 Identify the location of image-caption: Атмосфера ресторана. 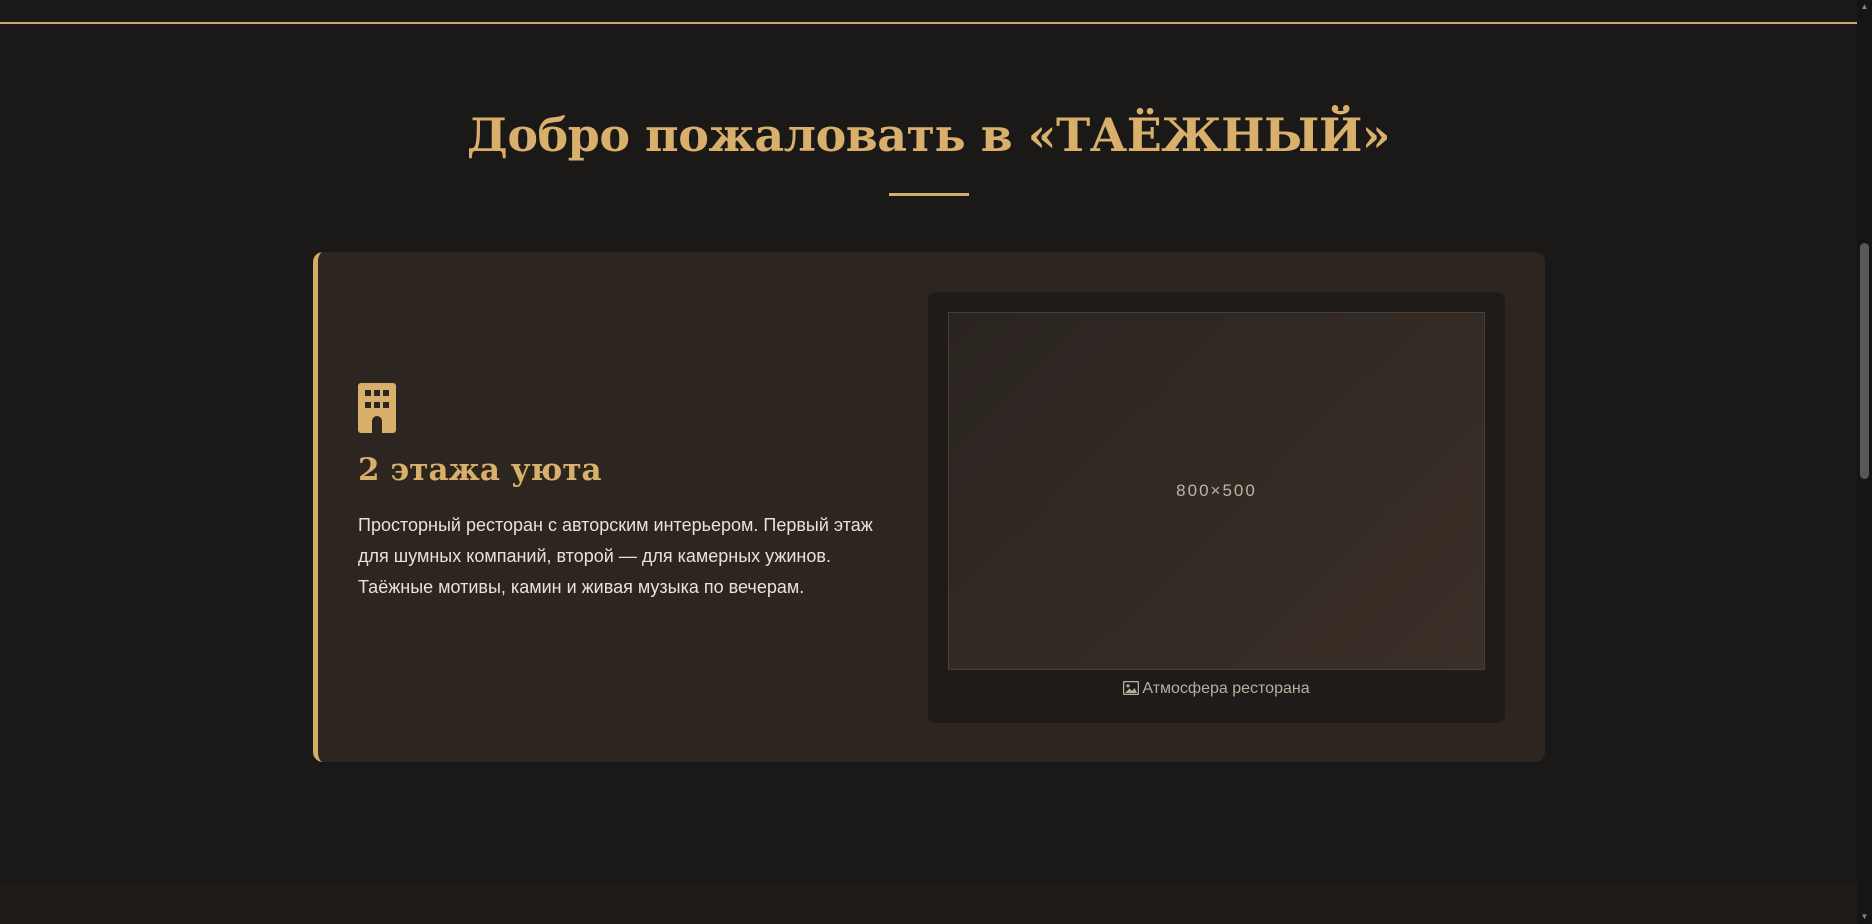
(1216, 689).